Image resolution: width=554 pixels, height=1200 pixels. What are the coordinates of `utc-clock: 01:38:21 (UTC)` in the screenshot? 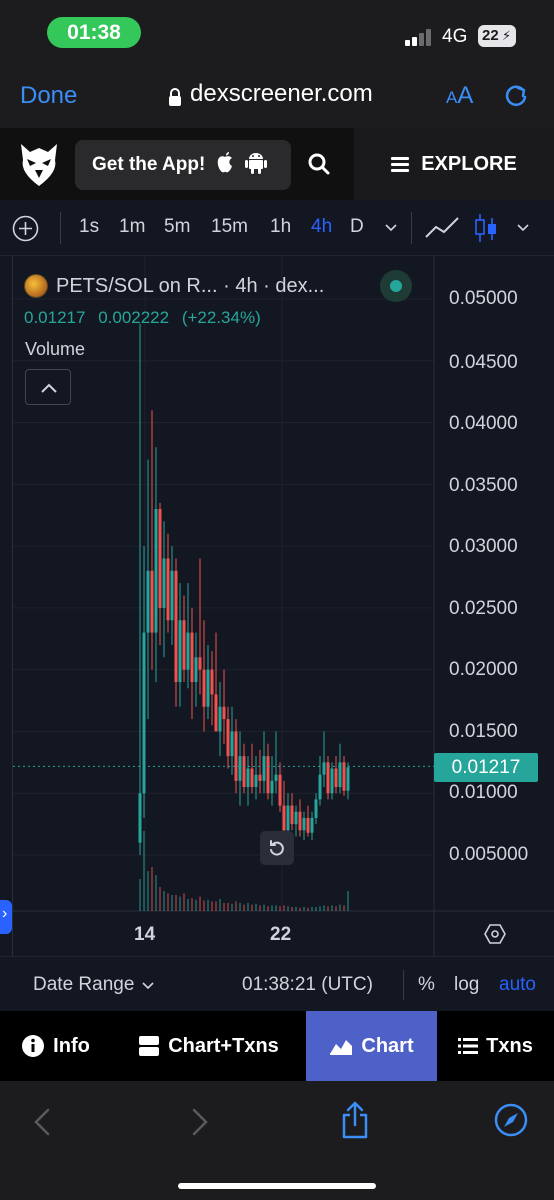 It's located at (307, 985).